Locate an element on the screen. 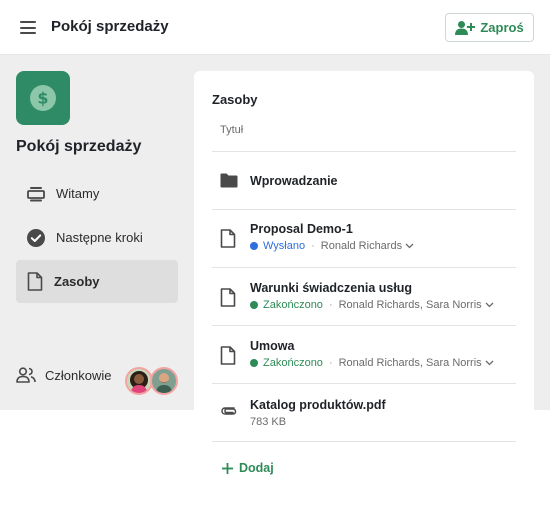 This screenshot has width=550, height=513. sidebar-item-resources: Zasoby is located at coordinates (97, 281).